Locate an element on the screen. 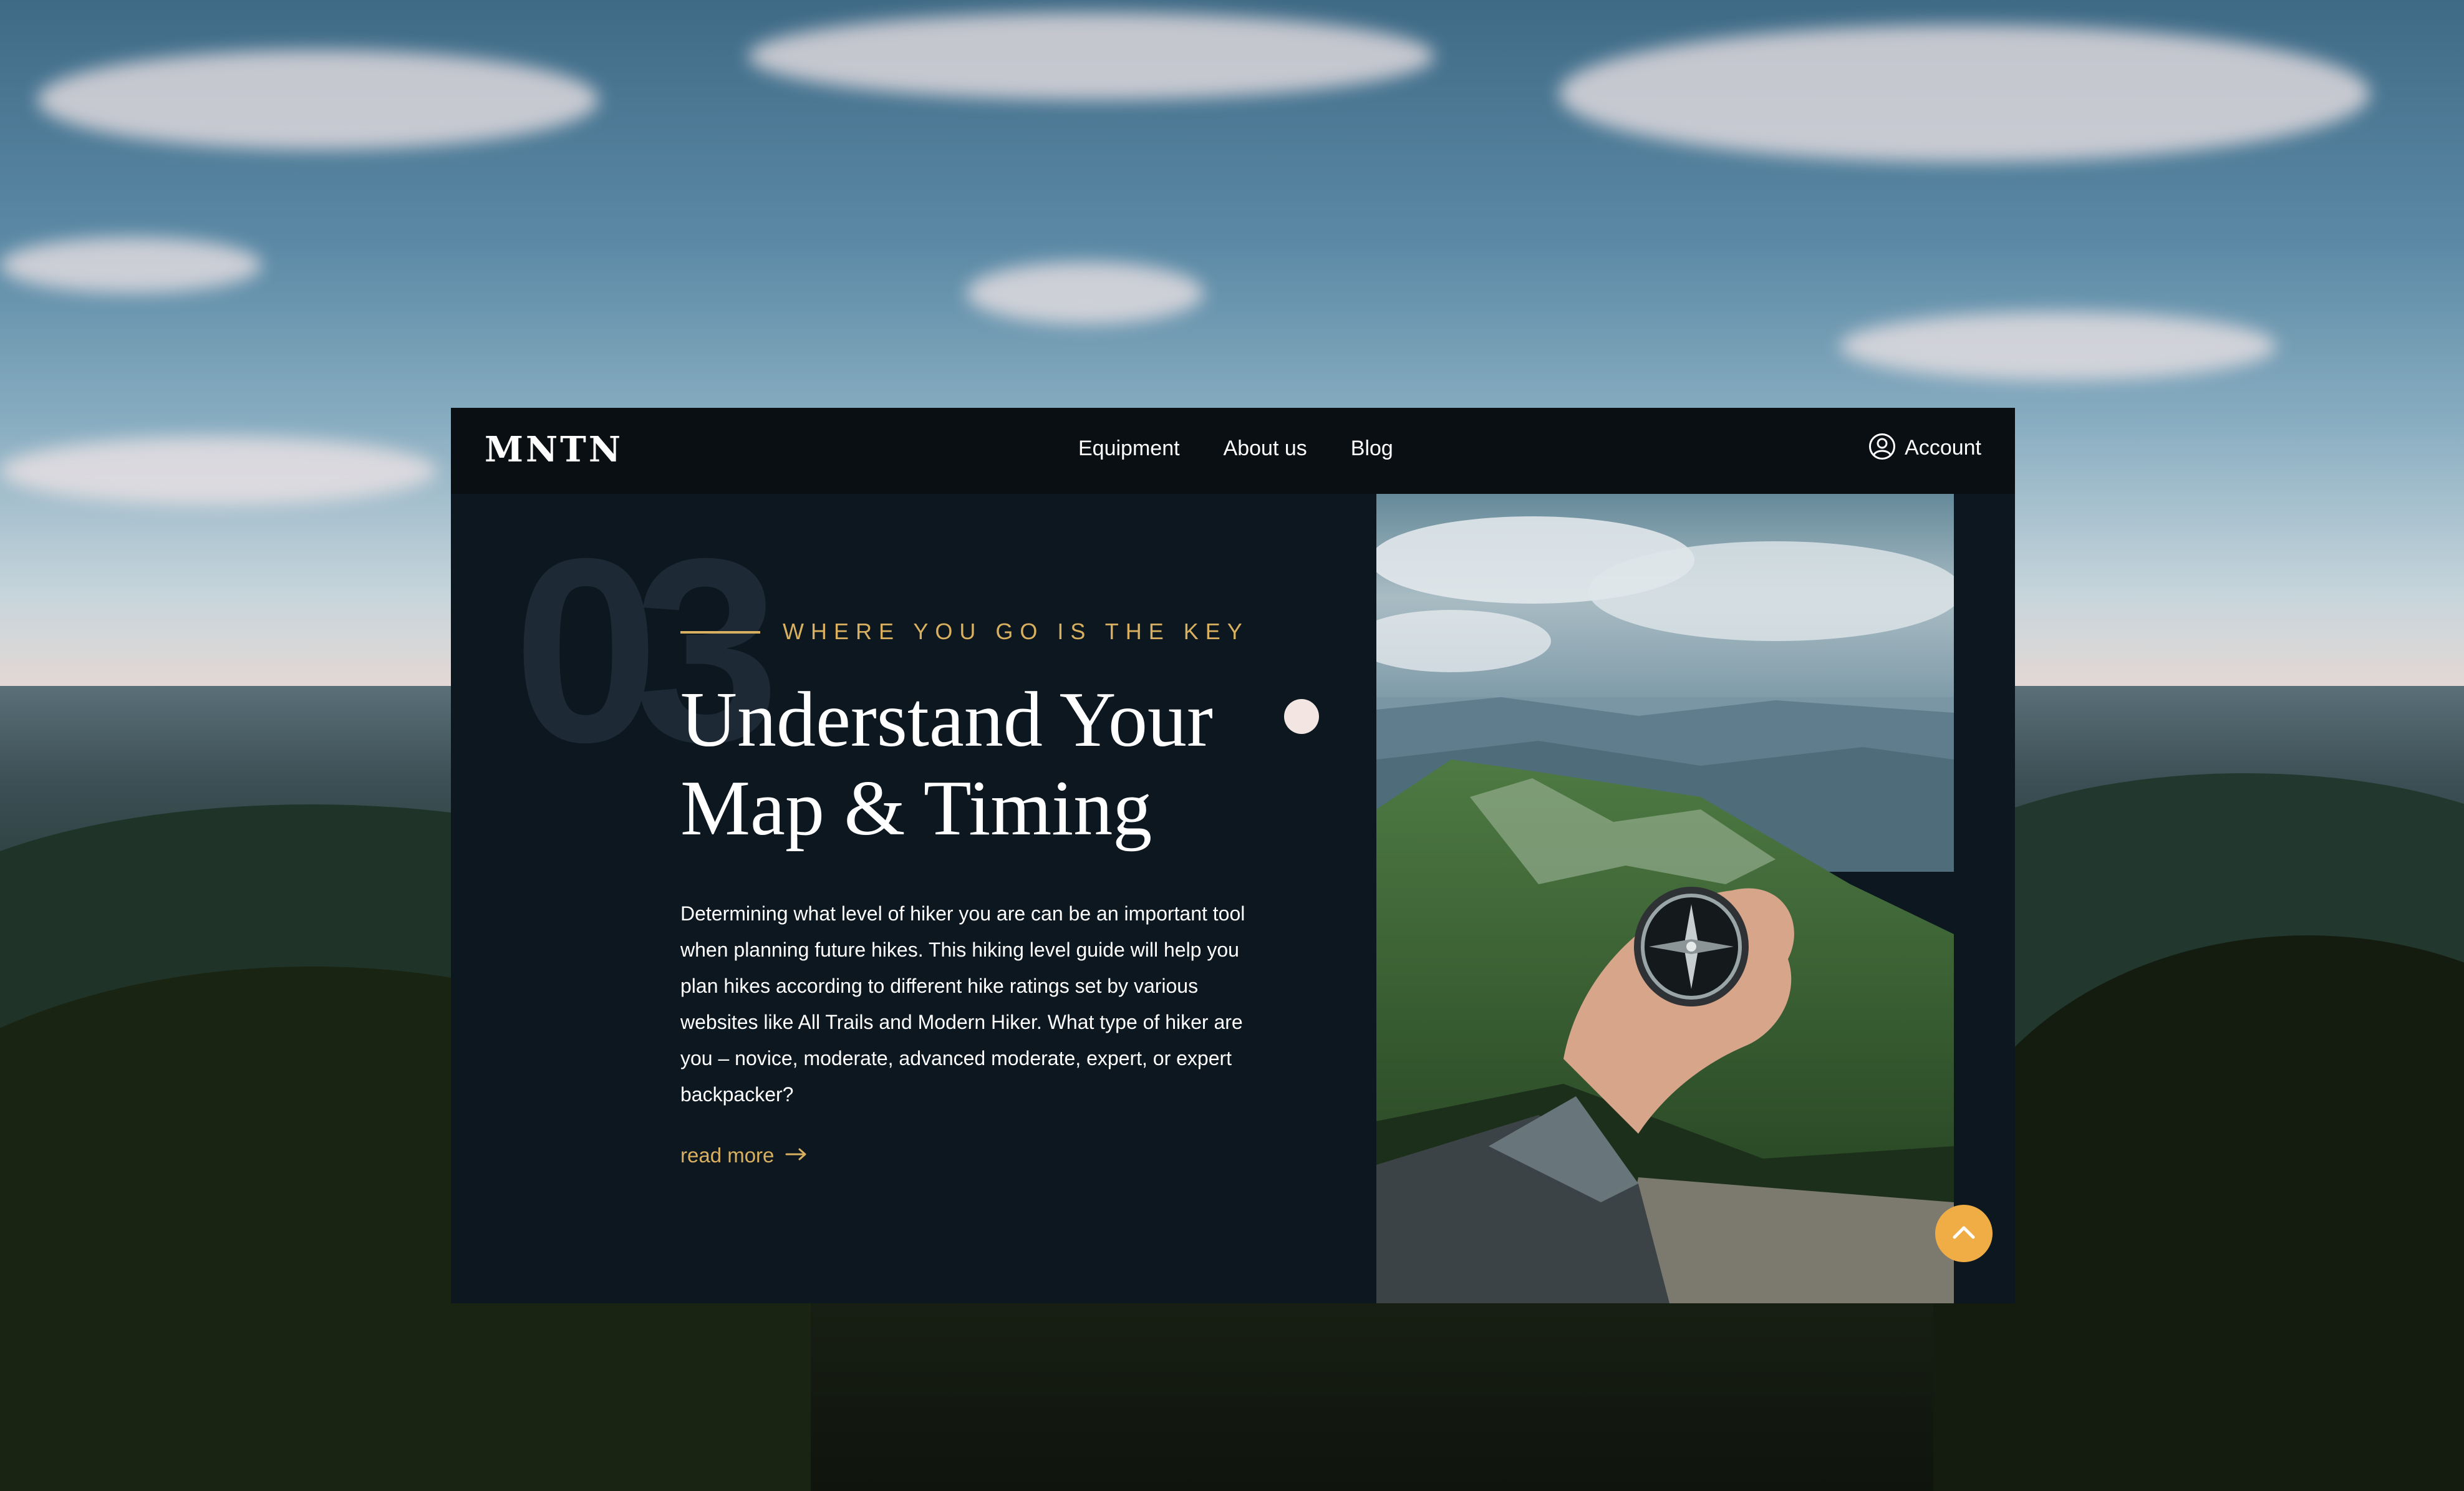 This screenshot has width=2464, height=1491. user-circle-icon is located at coordinates (1882, 448).